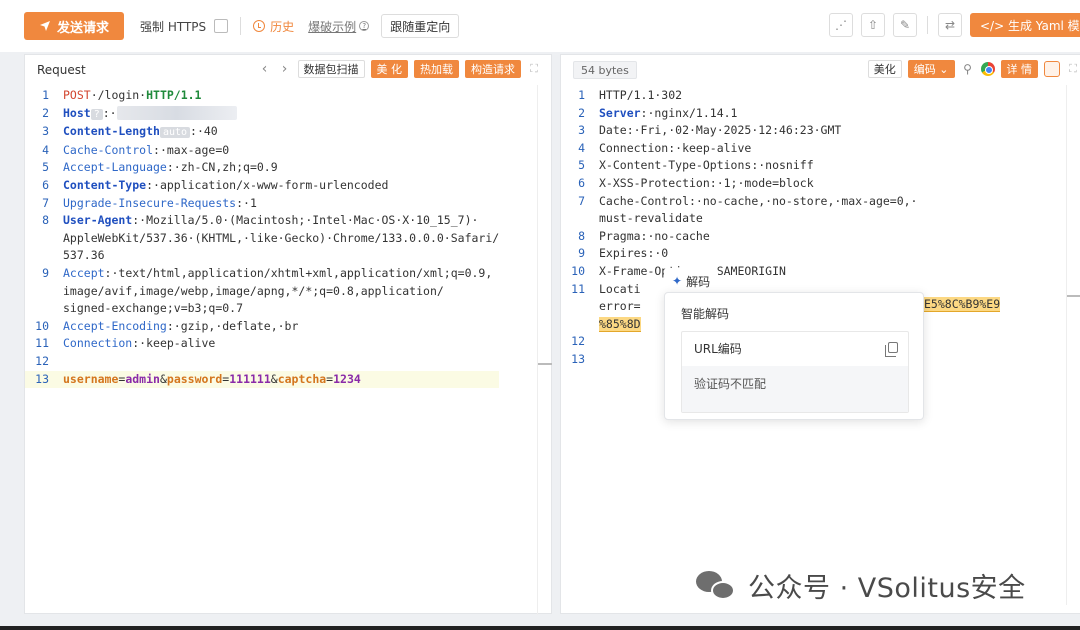 The width and height of the screenshot is (1080, 630). Describe the element at coordinates (620, 325) in the screenshot. I see `line-text: %85%8D` at that location.